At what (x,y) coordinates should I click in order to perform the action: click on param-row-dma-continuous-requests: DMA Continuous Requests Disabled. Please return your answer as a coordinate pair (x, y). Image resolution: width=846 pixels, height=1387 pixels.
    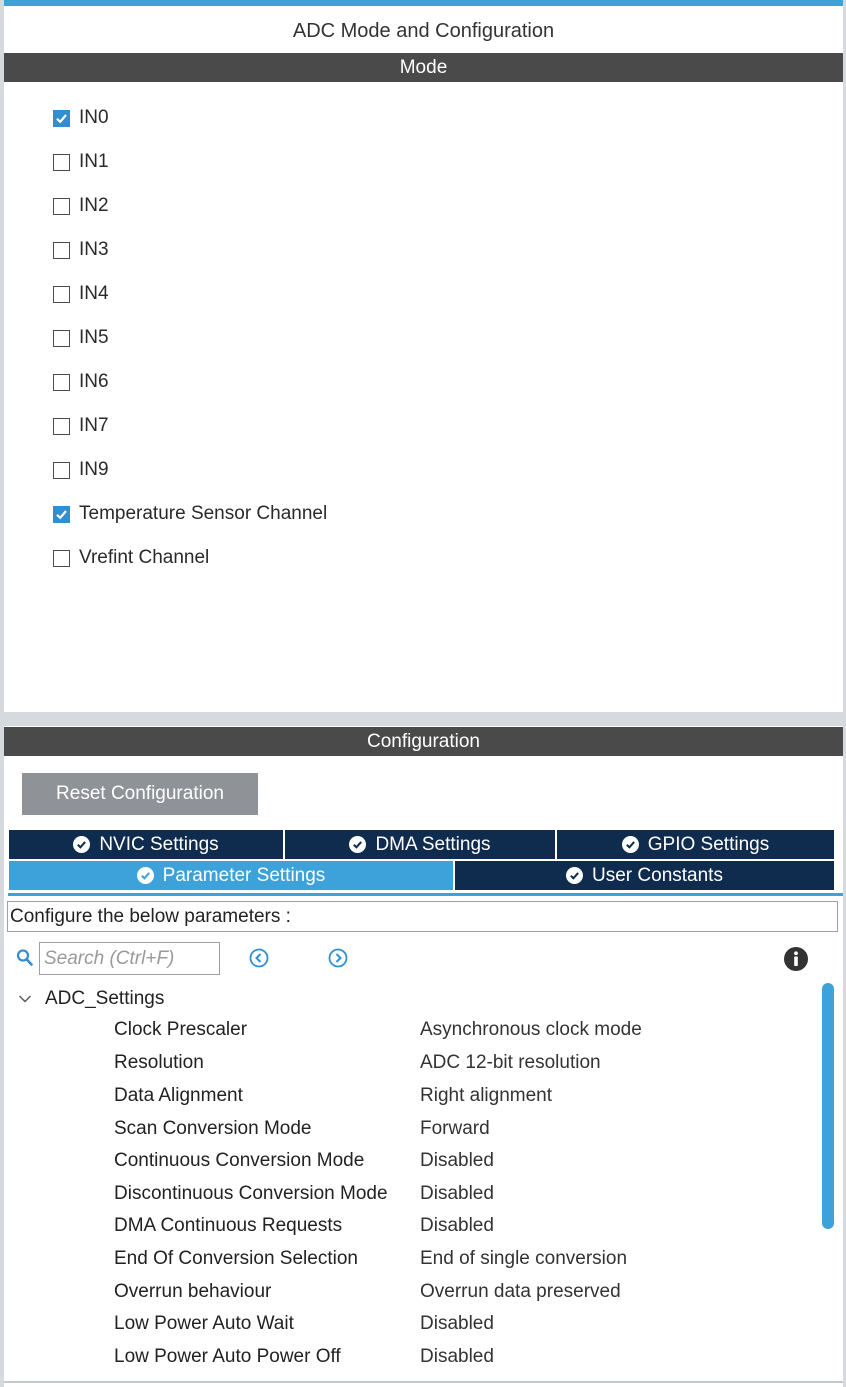
    Looking at the image, I should click on (304, 1226).